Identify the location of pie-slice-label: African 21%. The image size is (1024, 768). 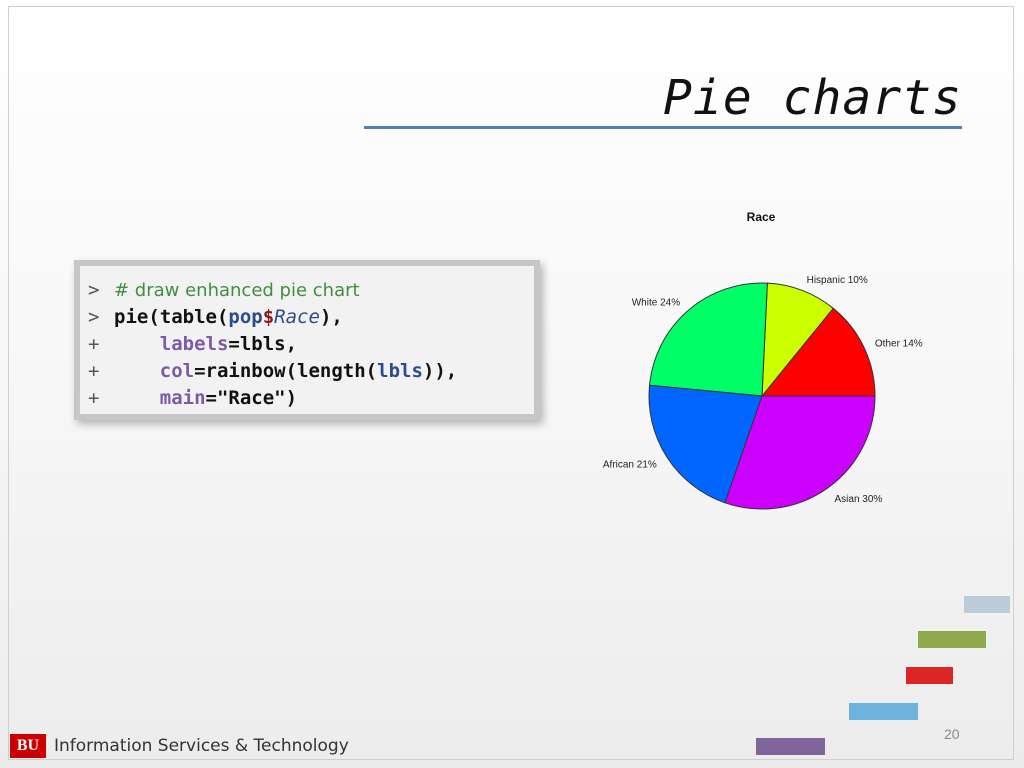
(630, 465).